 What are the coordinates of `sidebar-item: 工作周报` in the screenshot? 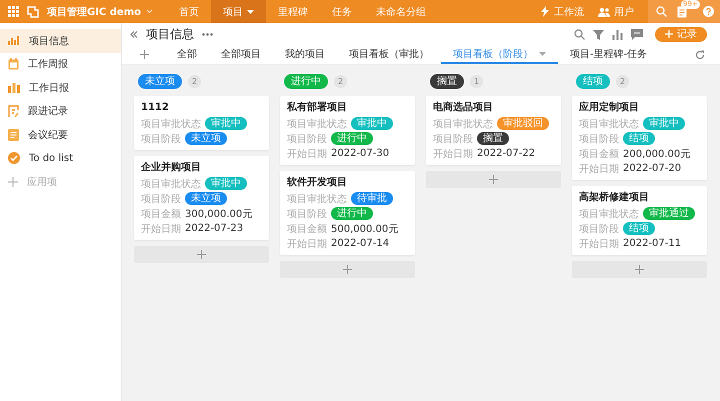 It's located at (60, 64).